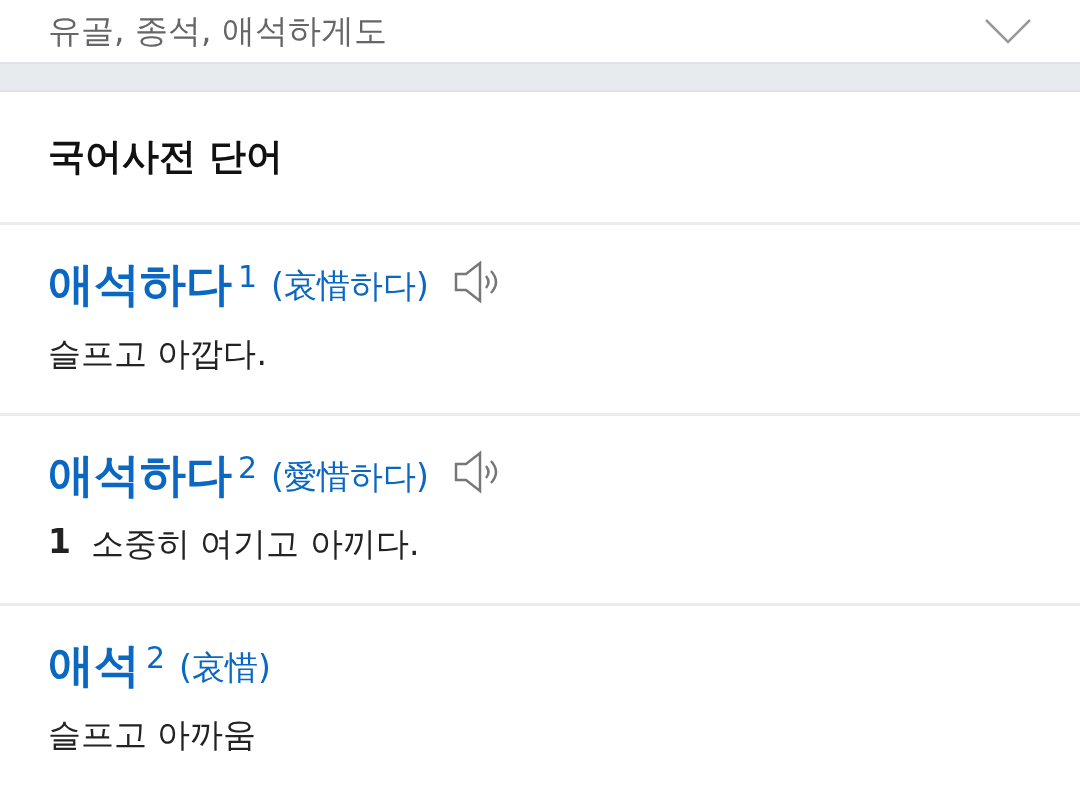  I want to click on related-words: 유골, 종석, 애석하게도, so click(217, 31).